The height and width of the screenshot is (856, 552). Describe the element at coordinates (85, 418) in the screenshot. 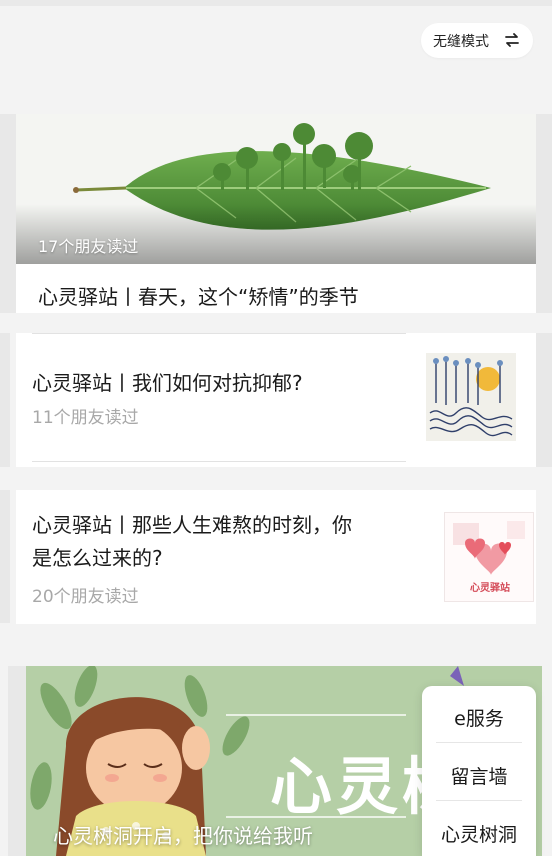

I see `article-read-count: 11个朋友读过` at that location.